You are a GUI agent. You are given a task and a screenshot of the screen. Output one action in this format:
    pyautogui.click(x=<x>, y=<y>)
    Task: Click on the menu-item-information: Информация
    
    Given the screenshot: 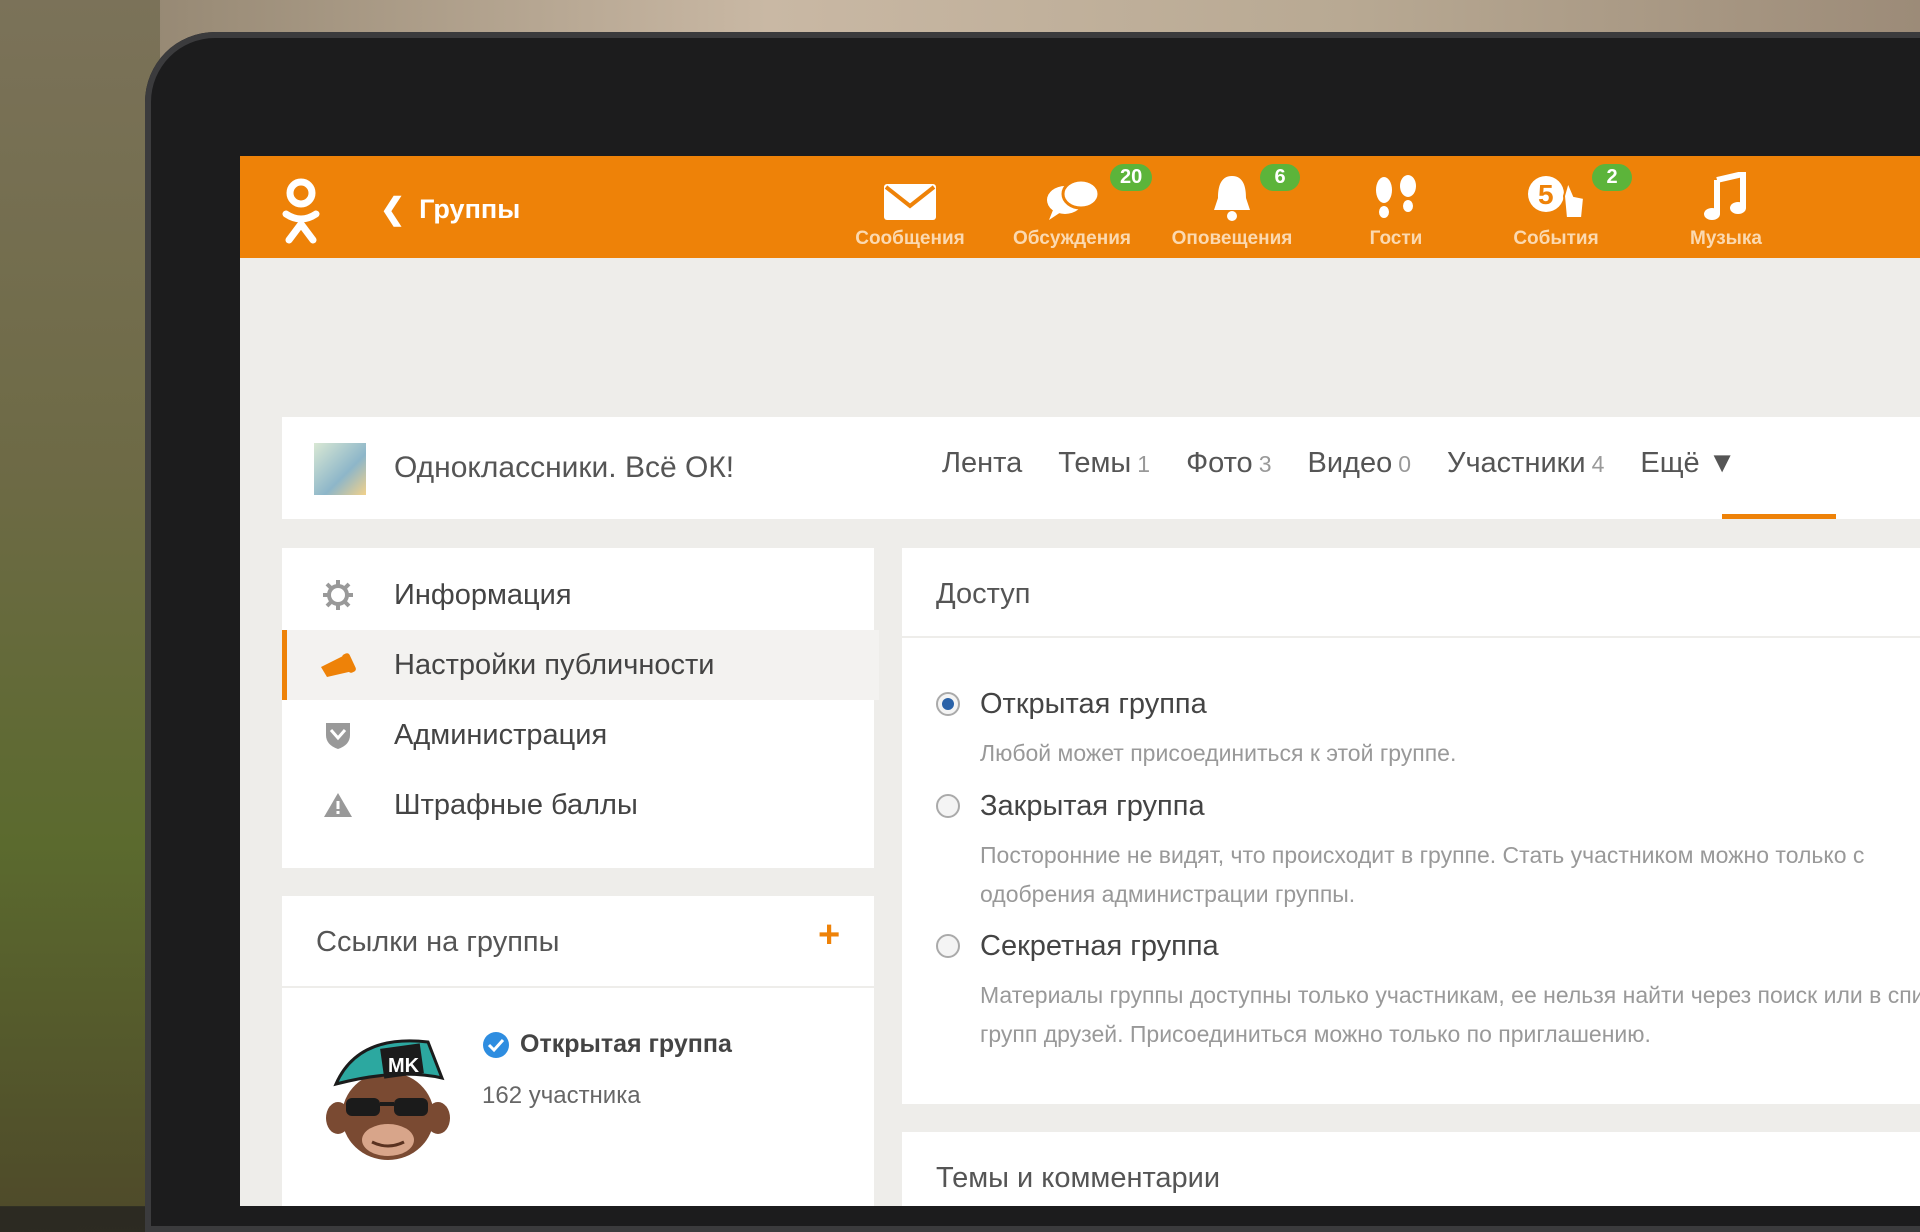 What is the action you would take?
    pyautogui.click(x=578, y=595)
    